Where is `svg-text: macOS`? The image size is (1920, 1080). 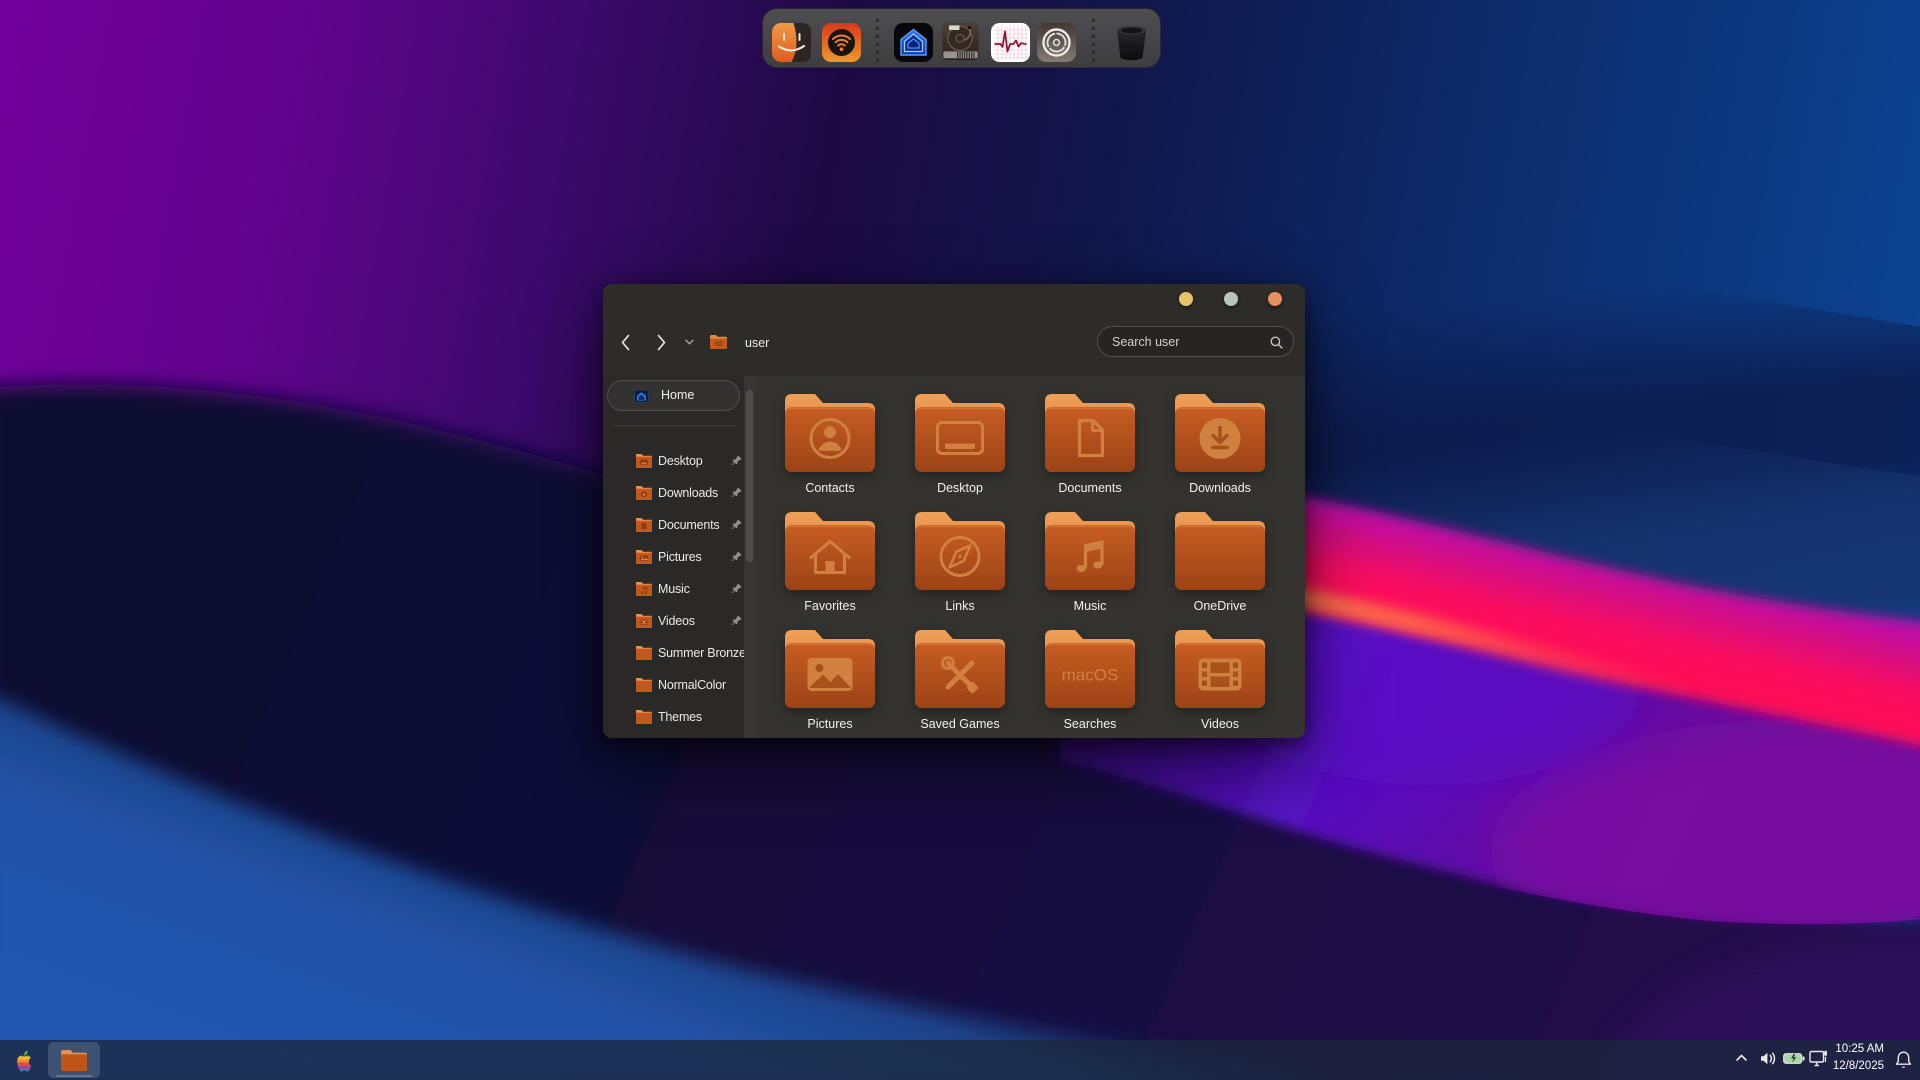 svg-text: macOS is located at coordinates (1090, 675).